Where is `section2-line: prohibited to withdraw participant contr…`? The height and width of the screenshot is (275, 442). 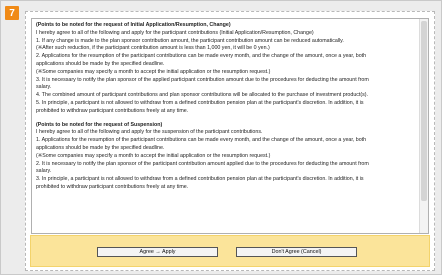 section2-line: prohibited to withdraw participant contr… is located at coordinates (112, 186).